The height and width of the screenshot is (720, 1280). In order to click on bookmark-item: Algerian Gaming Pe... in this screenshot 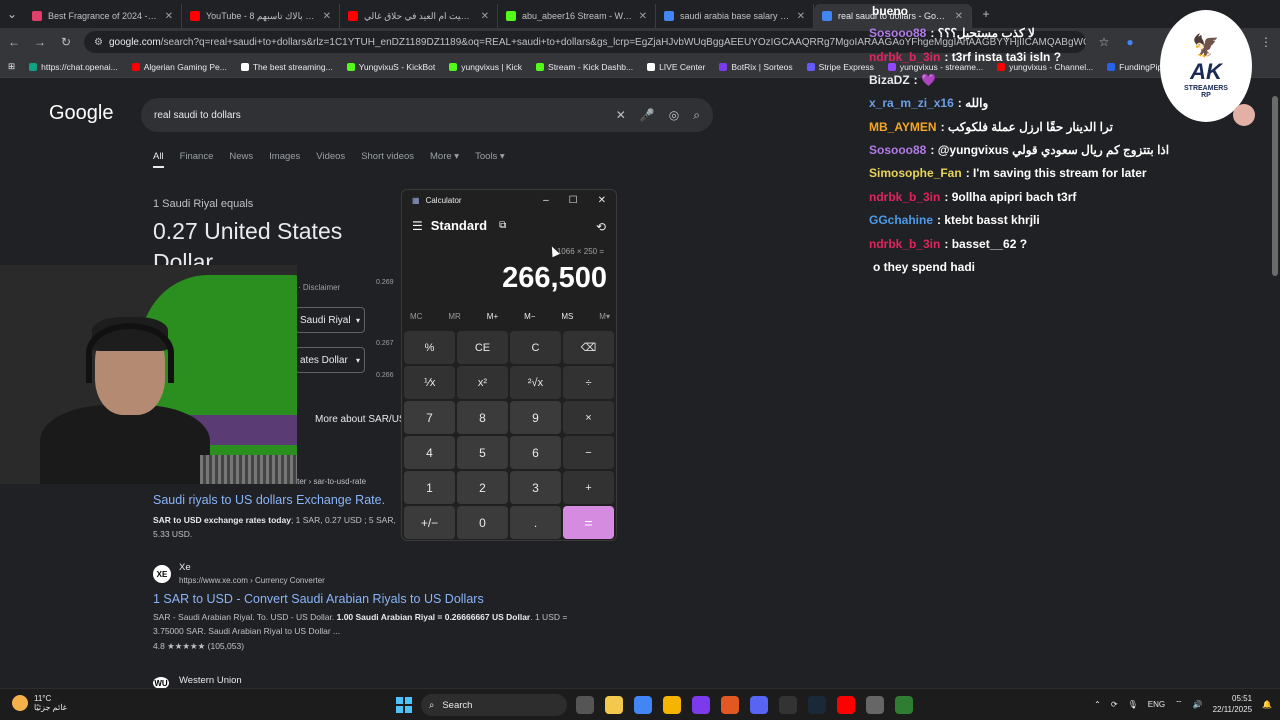, I will do `click(179, 67)`.